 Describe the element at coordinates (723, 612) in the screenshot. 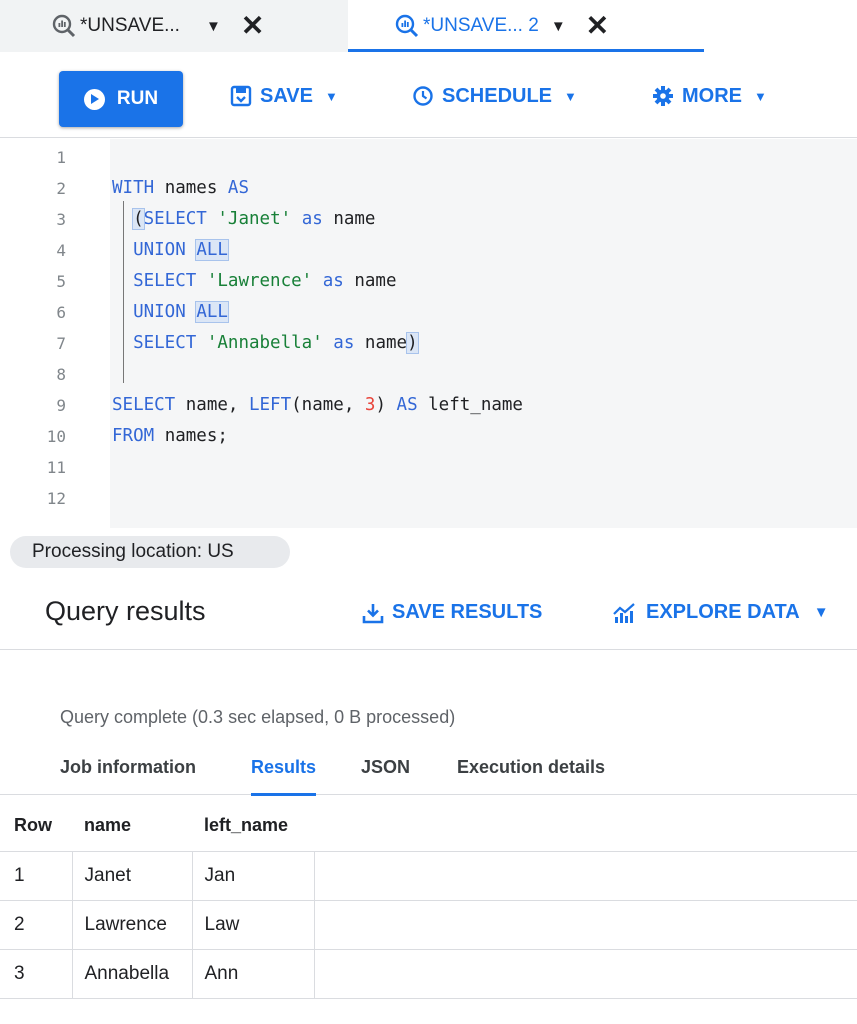

I see `explore-data-label: EXPLORE DATA` at that location.